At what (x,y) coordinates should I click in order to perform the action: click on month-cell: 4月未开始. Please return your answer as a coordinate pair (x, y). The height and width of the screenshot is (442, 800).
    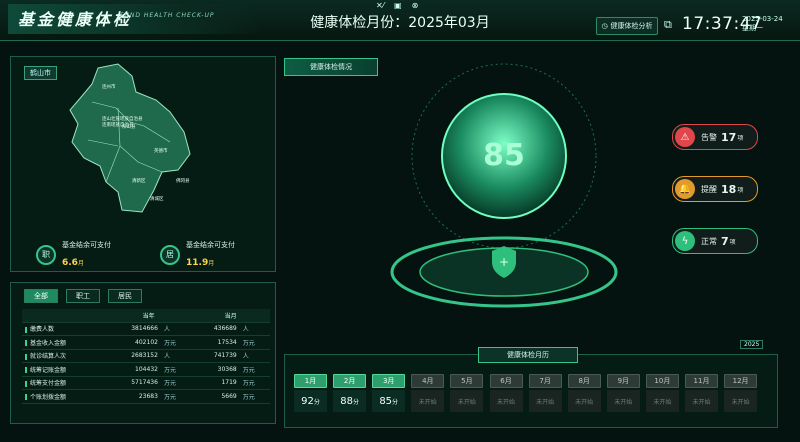
    Looking at the image, I should click on (428, 393).